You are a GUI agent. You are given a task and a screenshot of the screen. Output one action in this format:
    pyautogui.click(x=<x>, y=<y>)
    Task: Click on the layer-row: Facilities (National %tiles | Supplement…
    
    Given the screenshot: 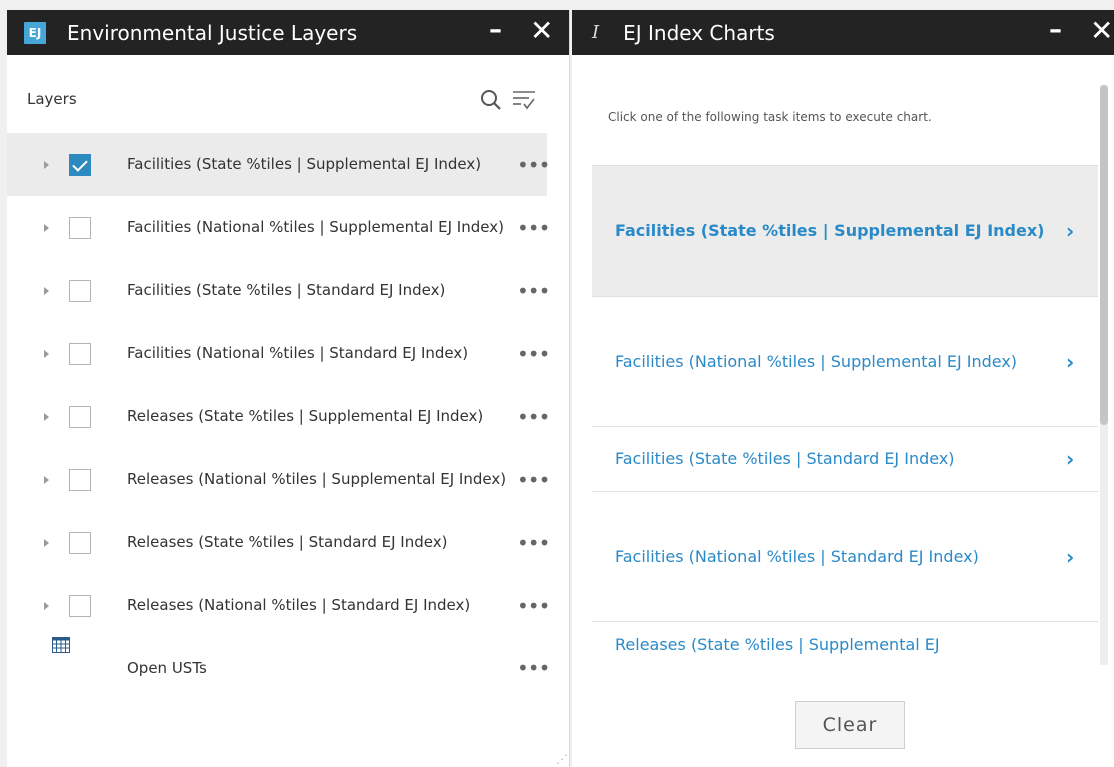 What is the action you would take?
    pyautogui.click(x=278, y=227)
    